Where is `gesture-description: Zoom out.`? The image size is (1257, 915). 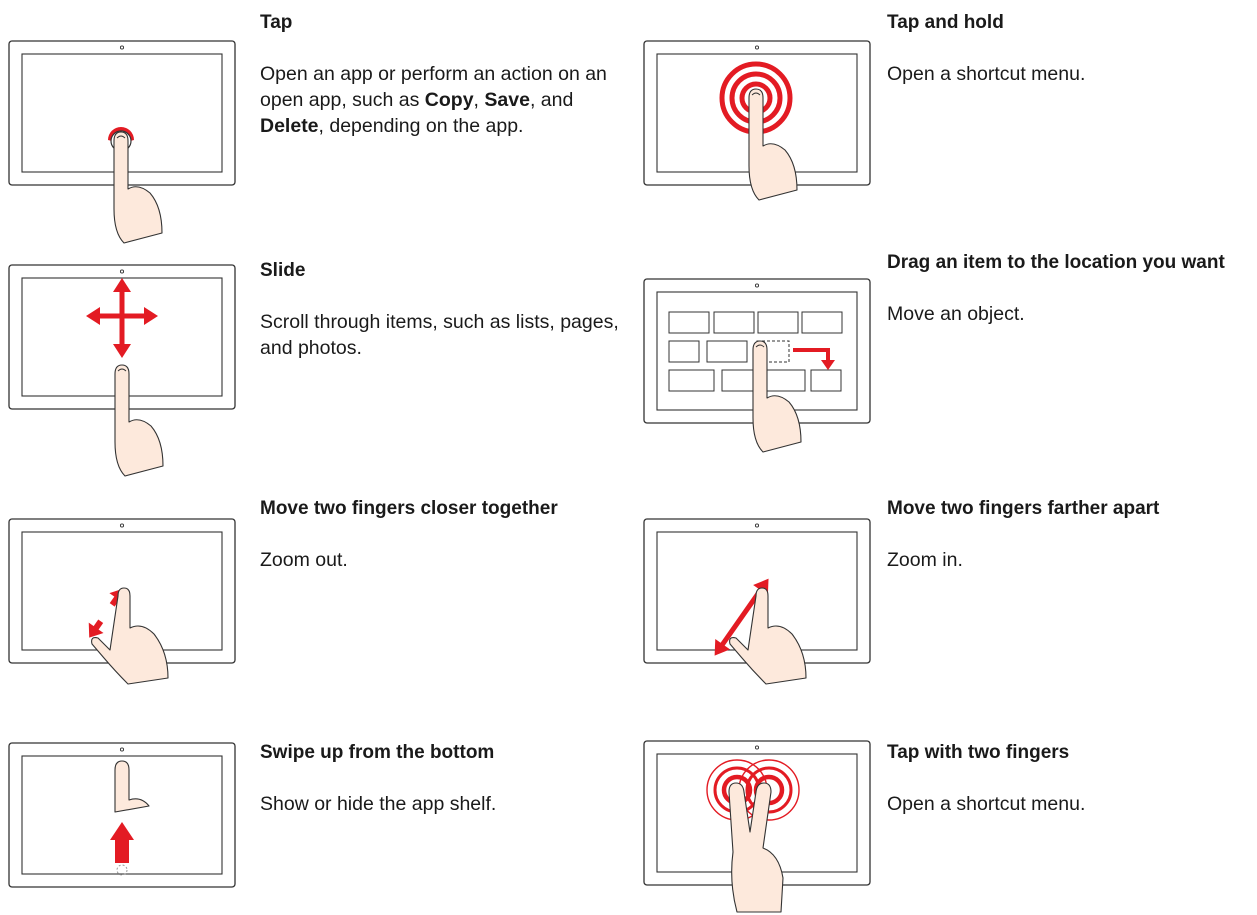 gesture-description: Zoom out. is located at coordinates (304, 560).